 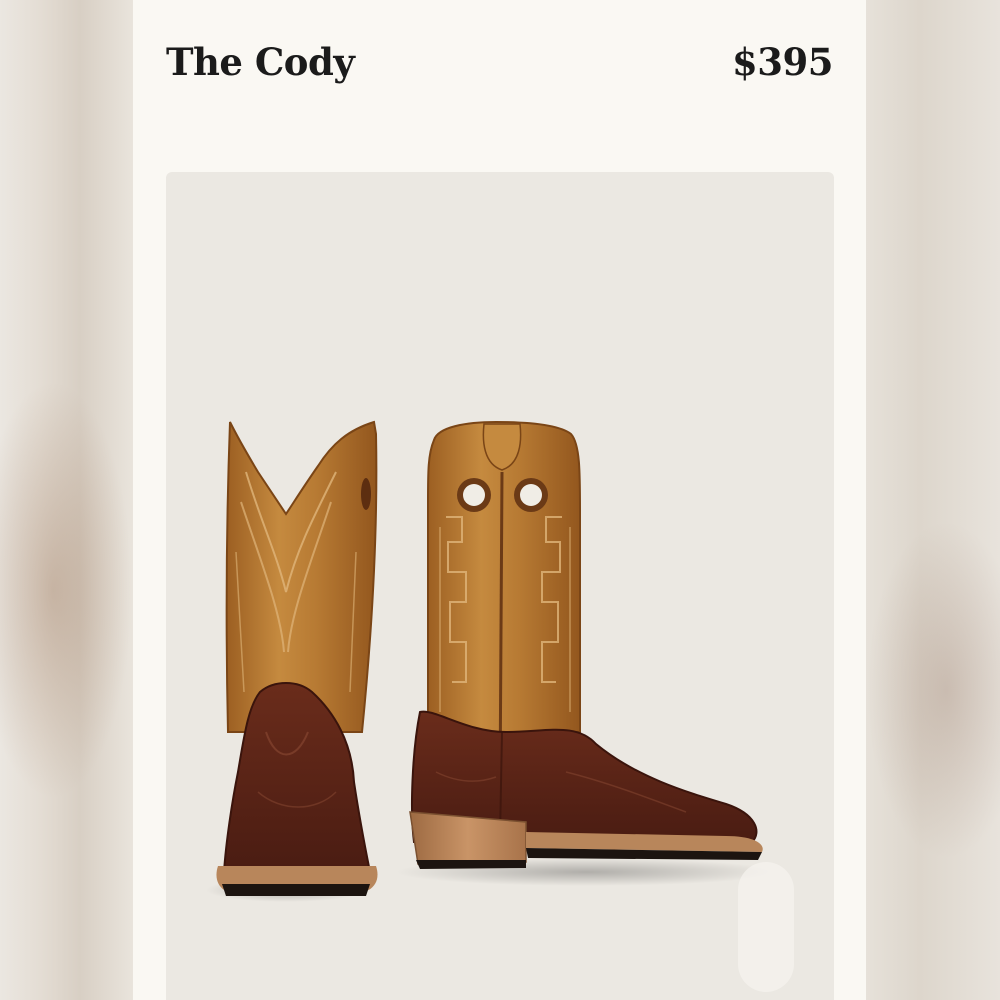 I want to click on product-price: $395, so click(x=782, y=62).